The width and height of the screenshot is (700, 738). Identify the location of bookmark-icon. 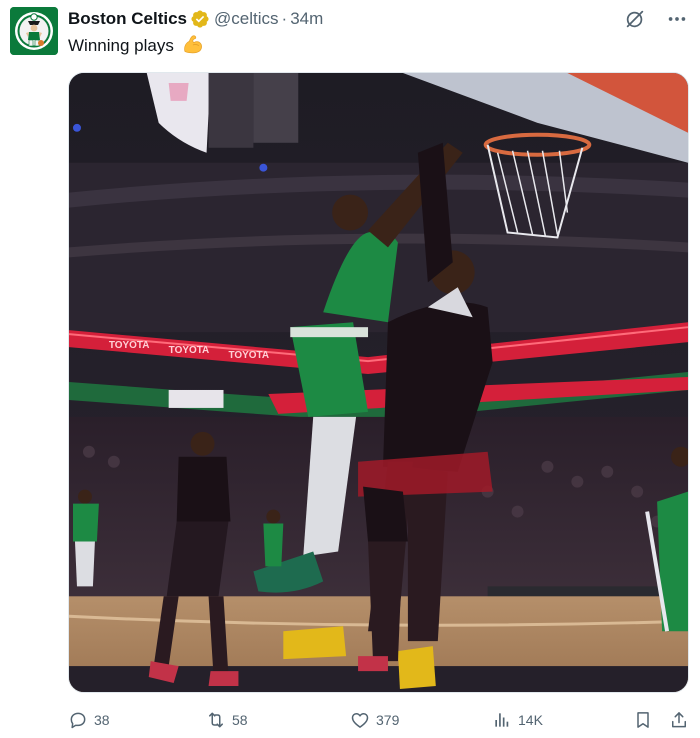
(643, 720).